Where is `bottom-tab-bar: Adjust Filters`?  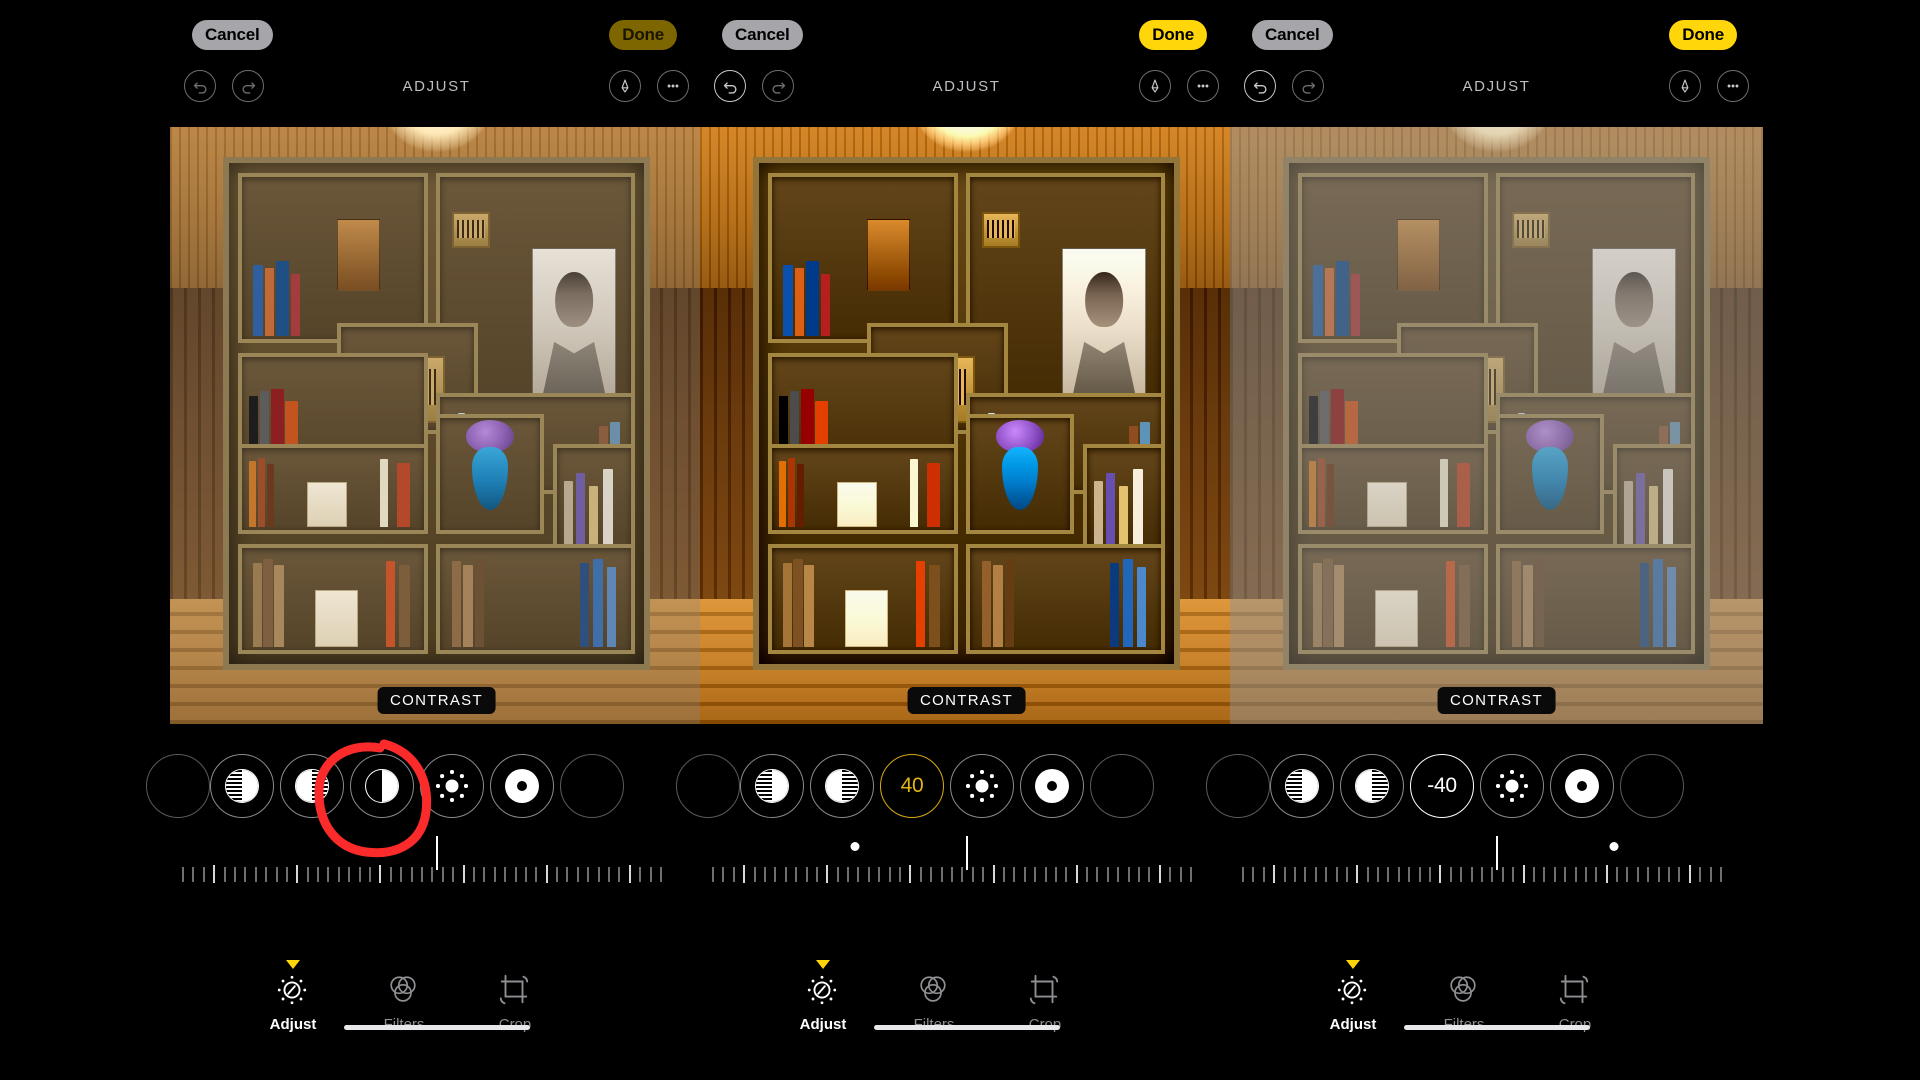
bottom-tab-bar: Adjust Filters is located at coordinates (436, 998).